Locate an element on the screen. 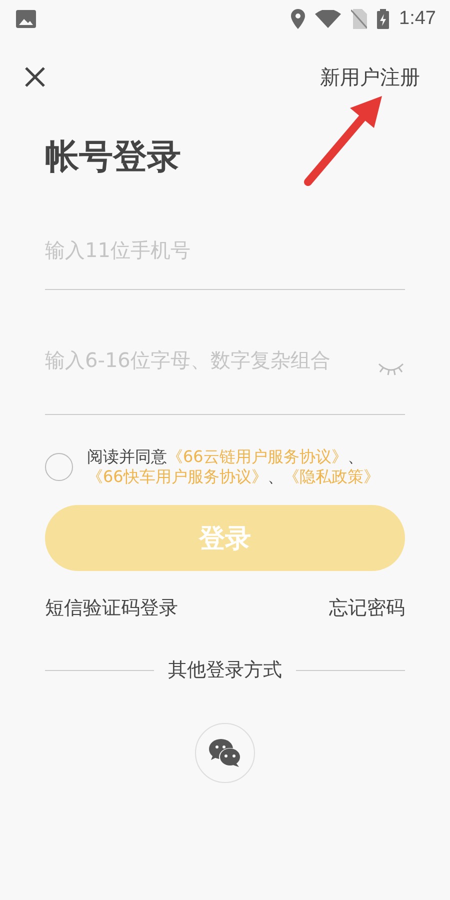 The width and height of the screenshot is (450, 900). location-icon is located at coordinates (298, 19).